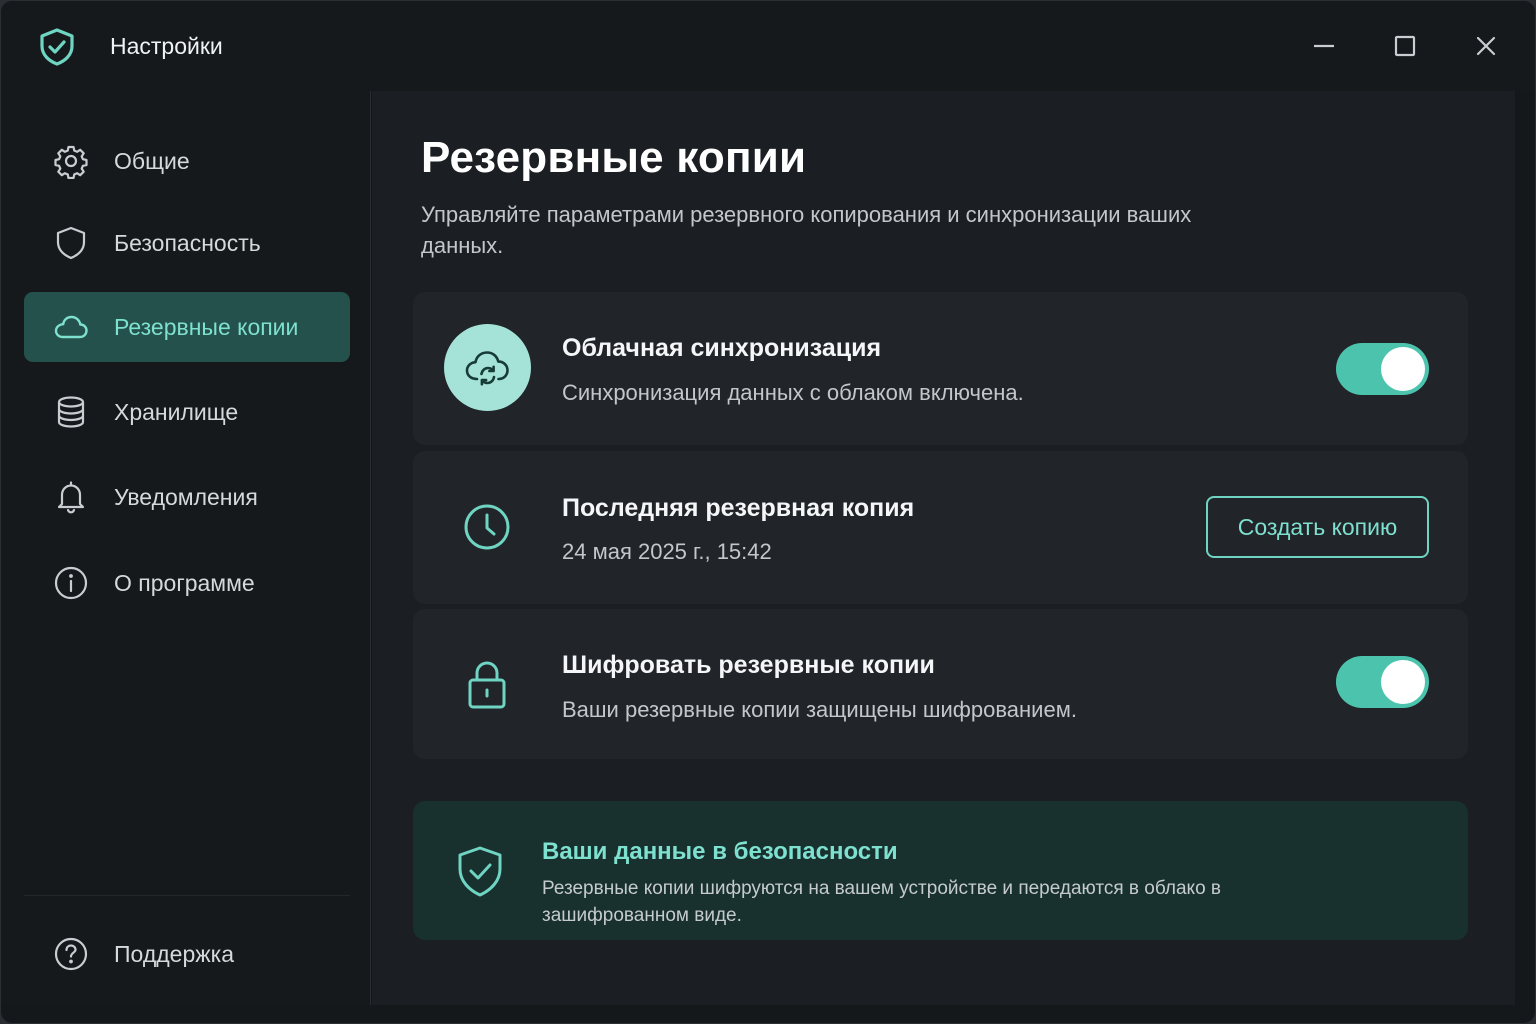 The width and height of the screenshot is (1536, 1024). What do you see at coordinates (487, 685) in the screenshot?
I see `lock-icon` at bounding box center [487, 685].